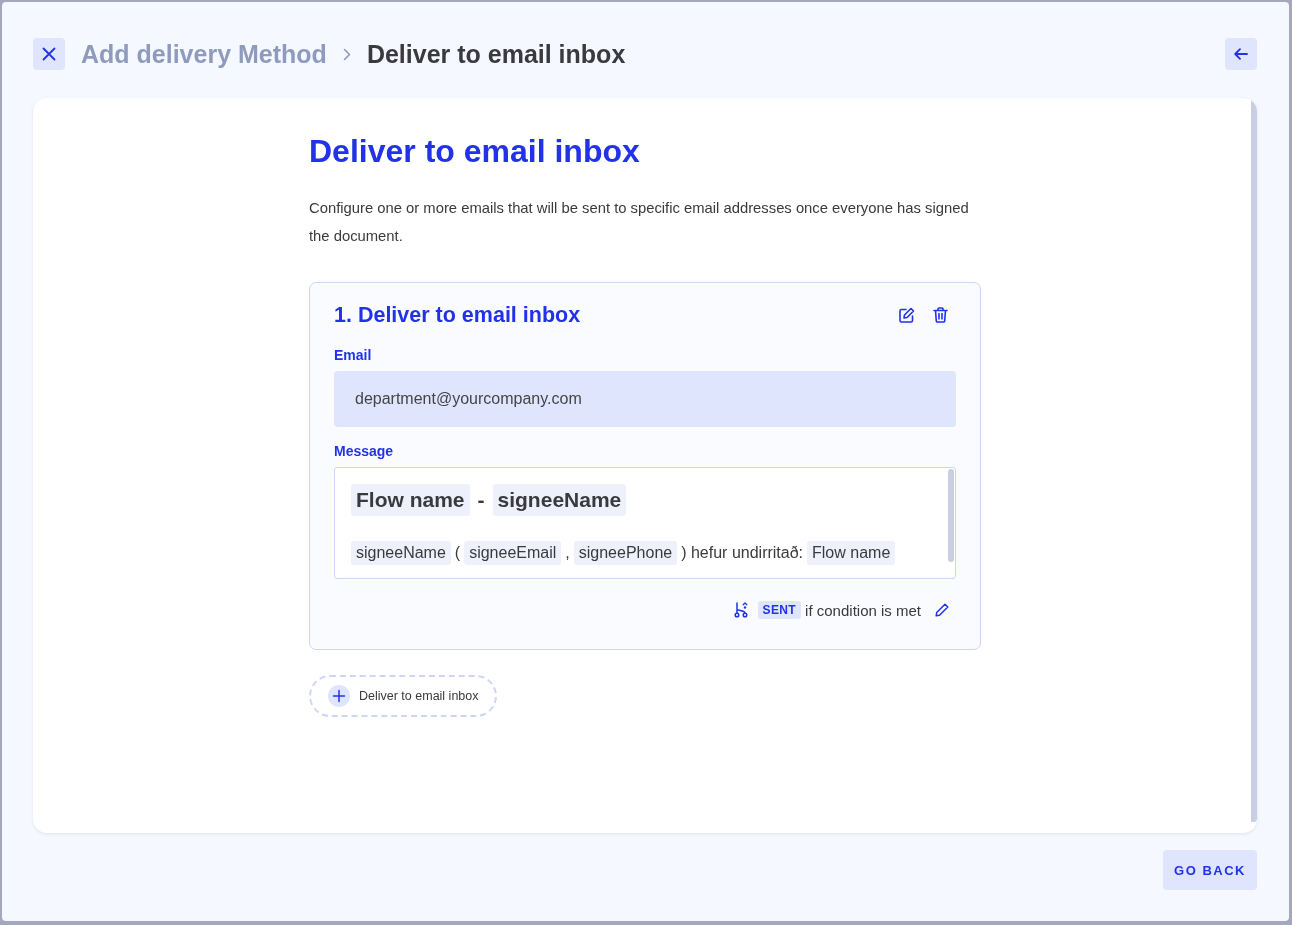 Image resolution: width=1292 pixels, height=925 pixels. Describe the element at coordinates (403, 696) in the screenshot. I see `add-delivery-button: Deliver to email inbox` at that location.